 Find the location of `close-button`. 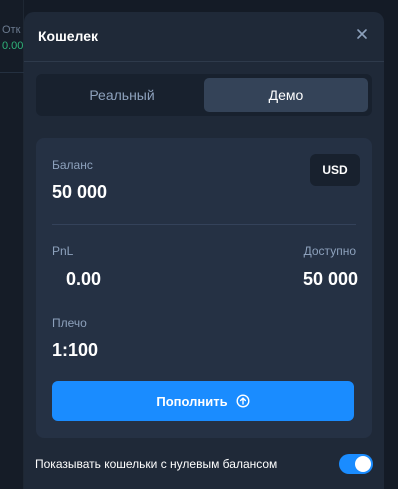

close-button is located at coordinates (362, 34).